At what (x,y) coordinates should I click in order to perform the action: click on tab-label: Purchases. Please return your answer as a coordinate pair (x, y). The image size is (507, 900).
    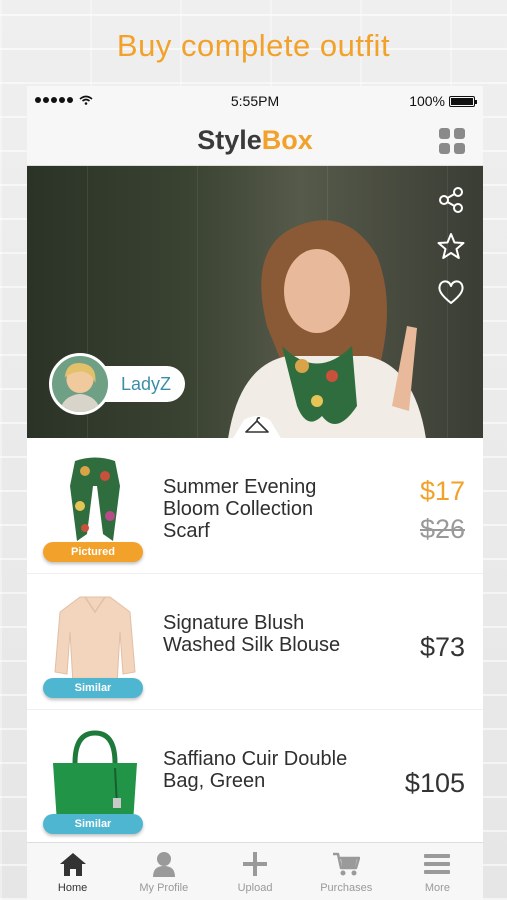
    Looking at the image, I should click on (346, 888).